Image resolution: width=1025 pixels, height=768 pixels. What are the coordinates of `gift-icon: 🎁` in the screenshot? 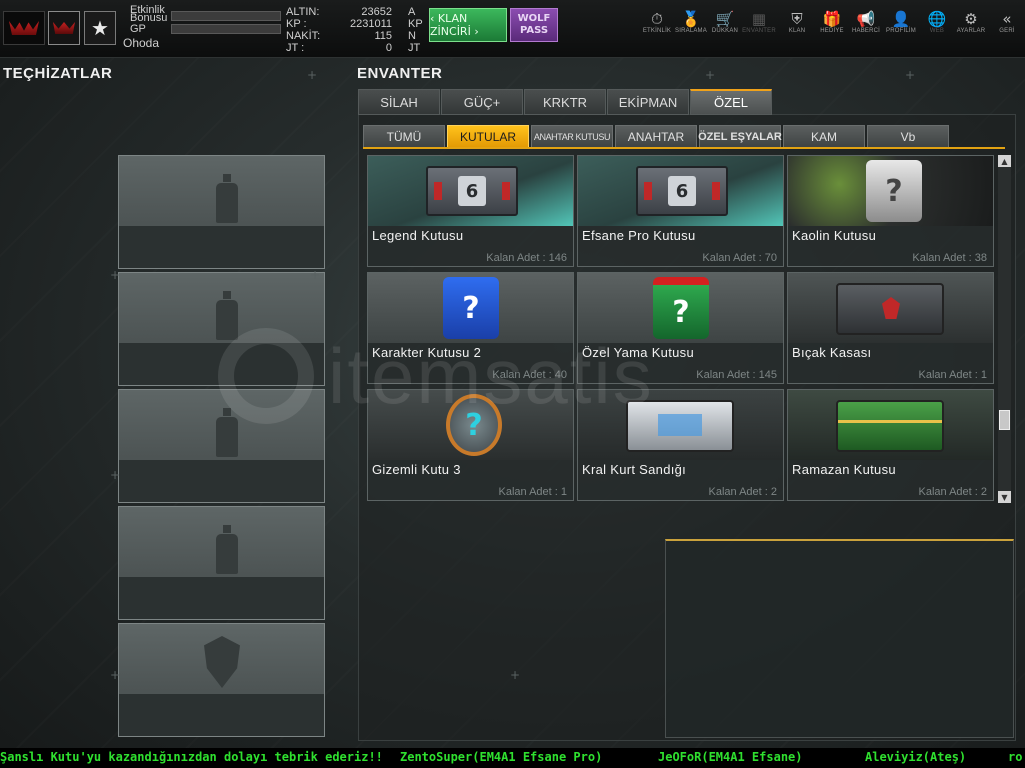 It's located at (832, 19).